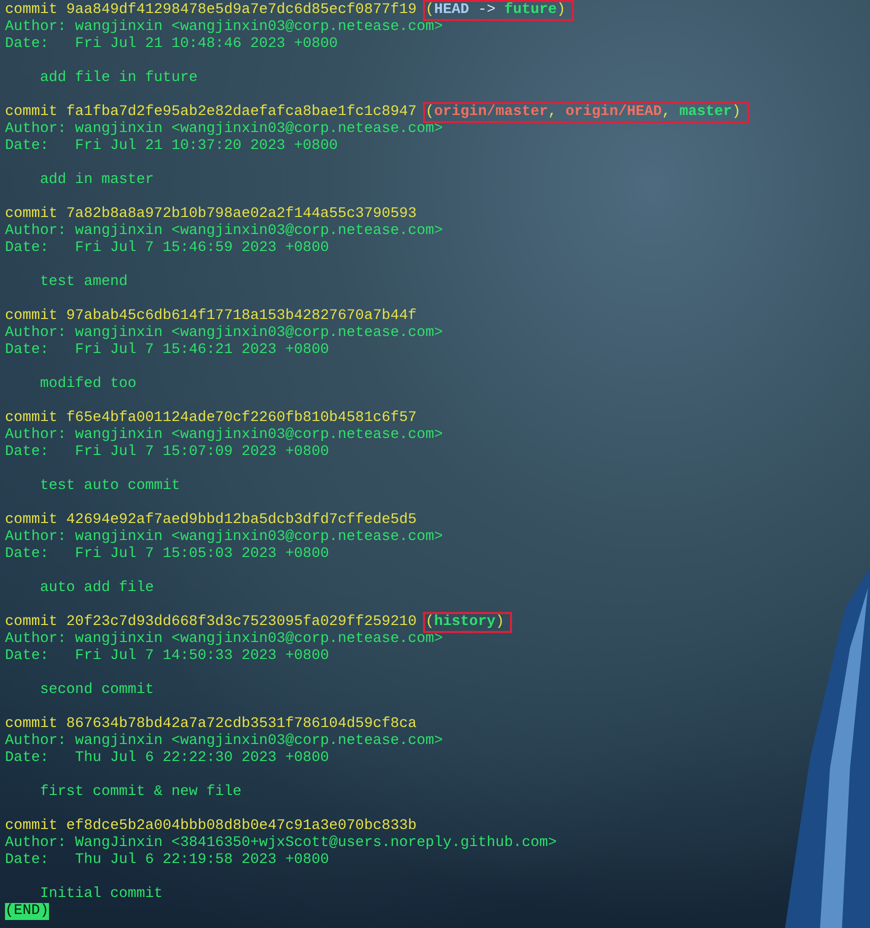 The width and height of the screenshot is (870, 928). I want to click on date-line: Date: Fri Jul 7 15:46:21 2023 +0800, so click(167, 350).